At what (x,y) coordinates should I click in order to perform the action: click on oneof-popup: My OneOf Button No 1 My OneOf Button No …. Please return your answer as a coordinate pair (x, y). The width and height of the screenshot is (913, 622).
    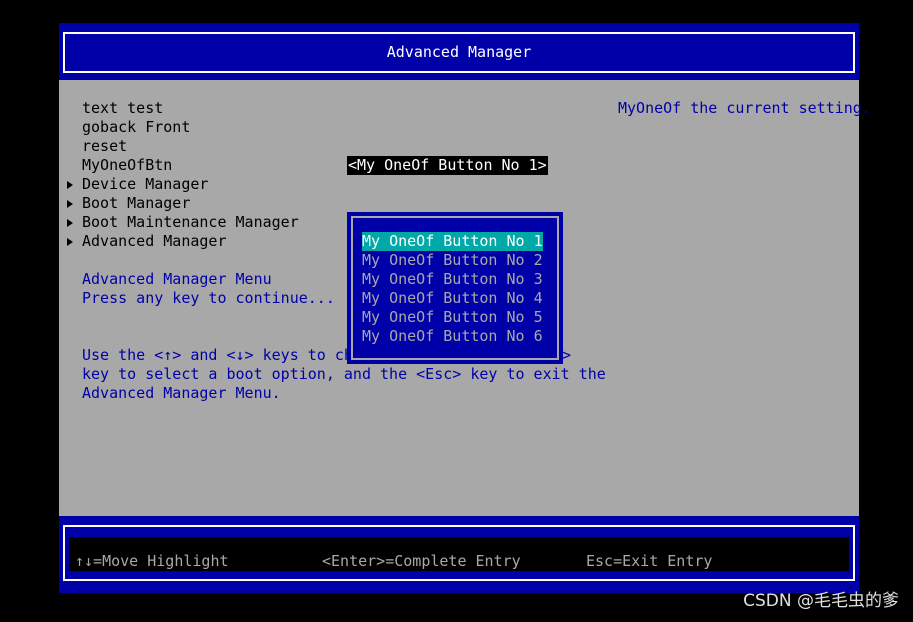
    Looking at the image, I should click on (455, 288).